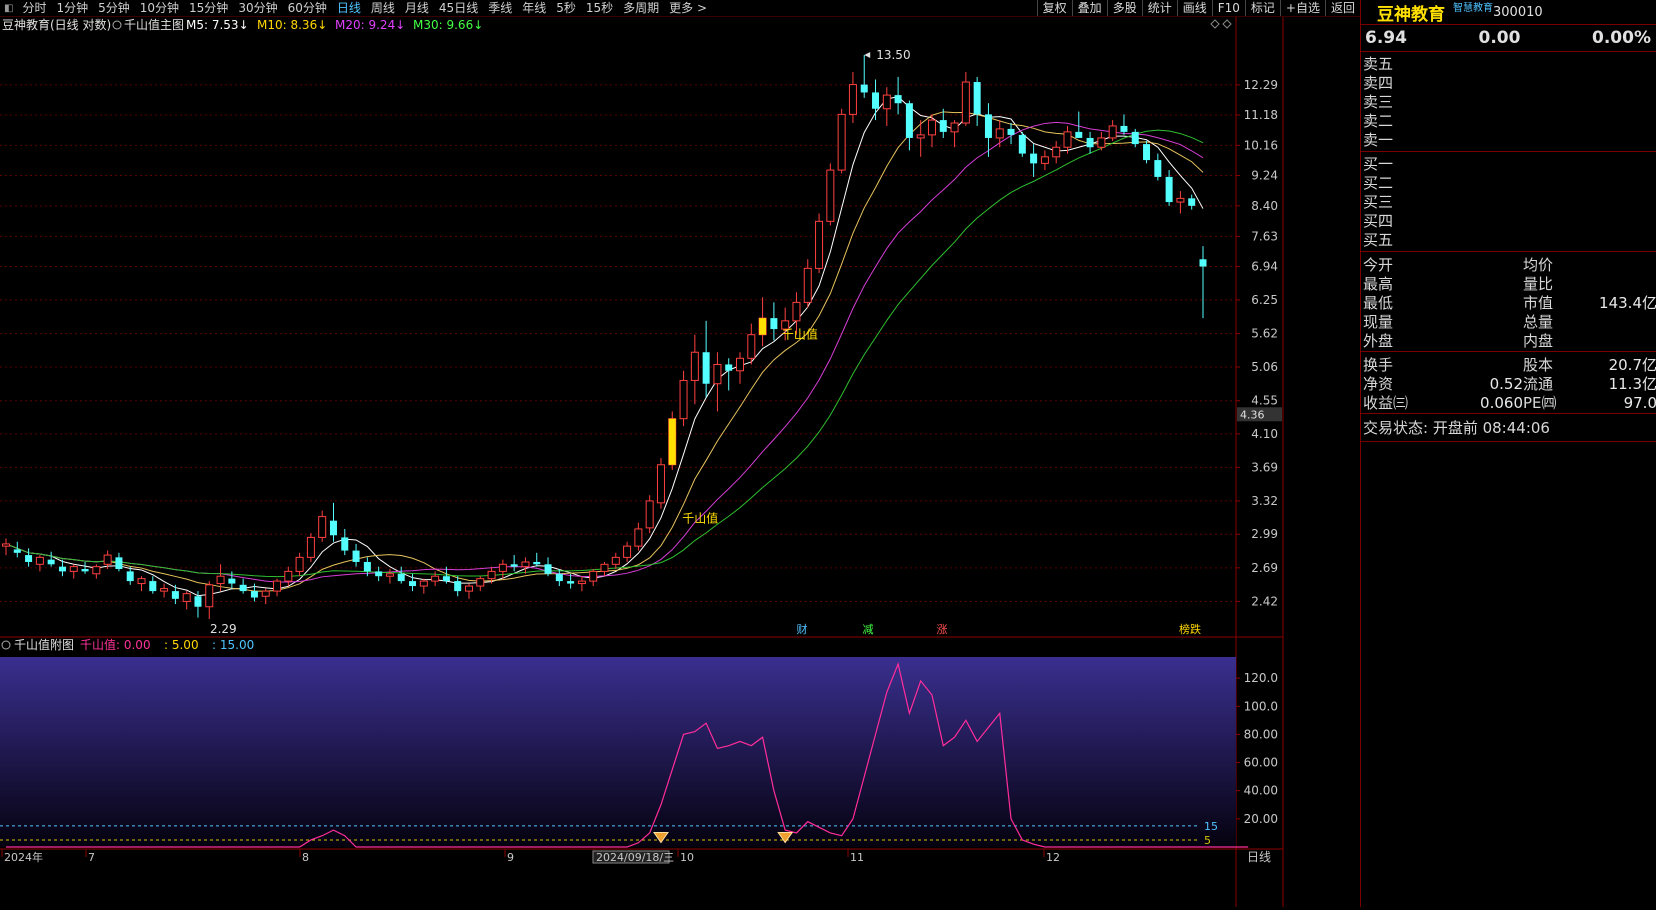 The image size is (1656, 910). What do you see at coordinates (1228, 8) in the screenshot?
I see `tool-button: F10` at bounding box center [1228, 8].